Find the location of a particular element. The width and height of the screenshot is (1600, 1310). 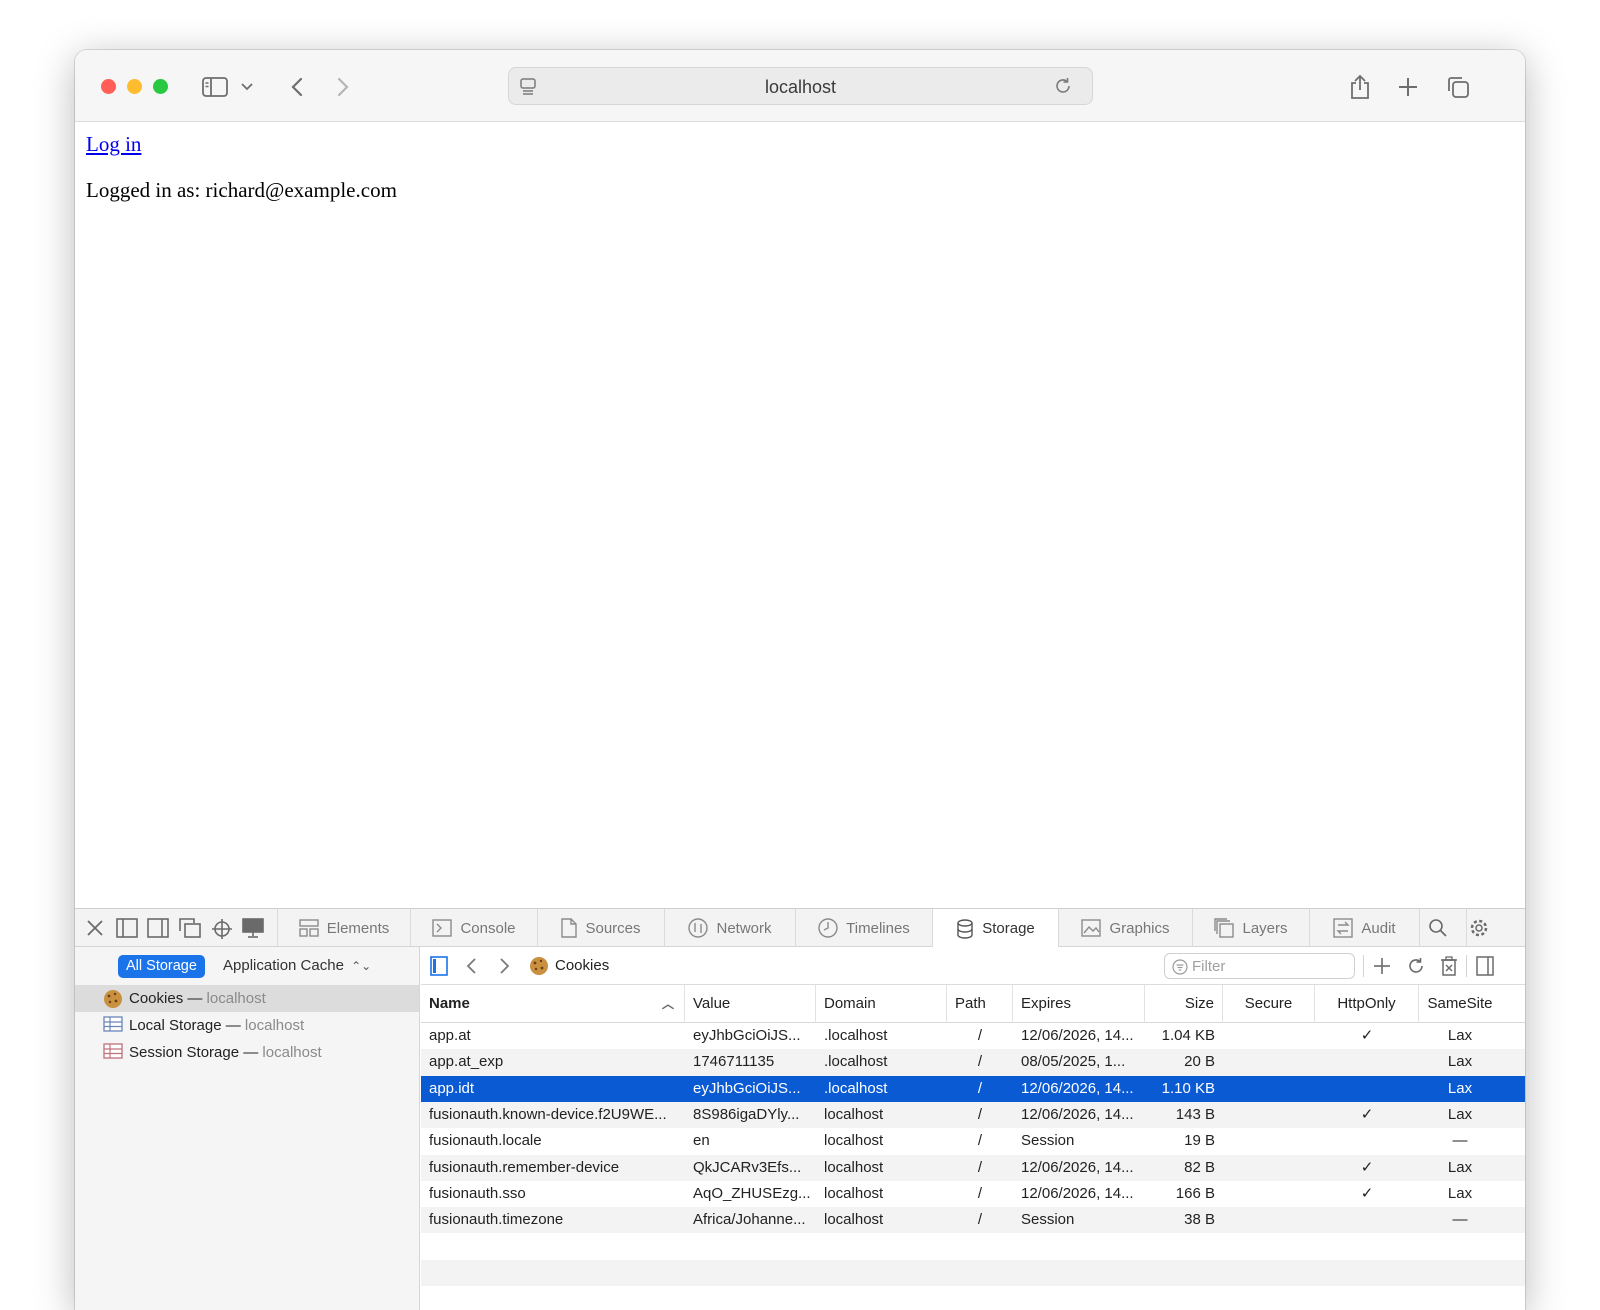

chevron-down-icon is located at coordinates (247, 87).